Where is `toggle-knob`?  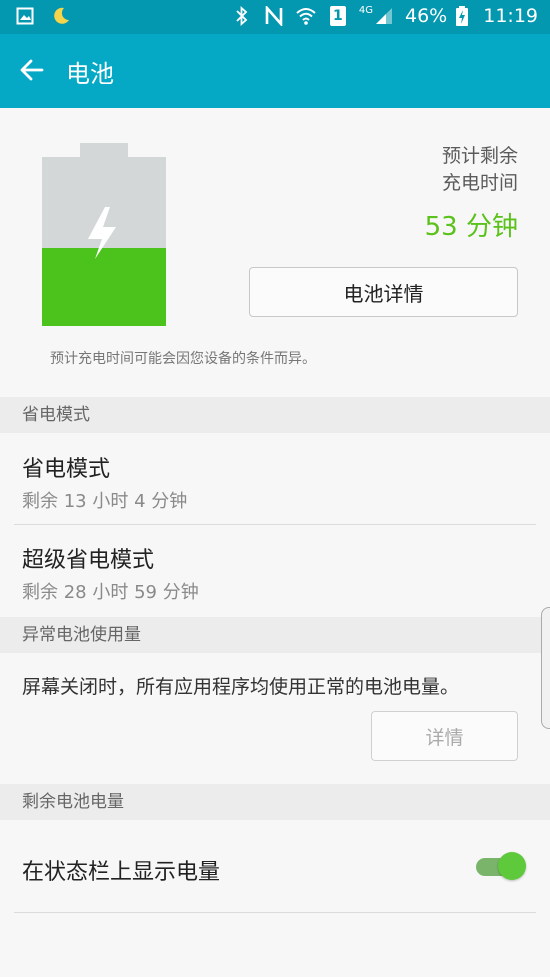 toggle-knob is located at coordinates (512, 866).